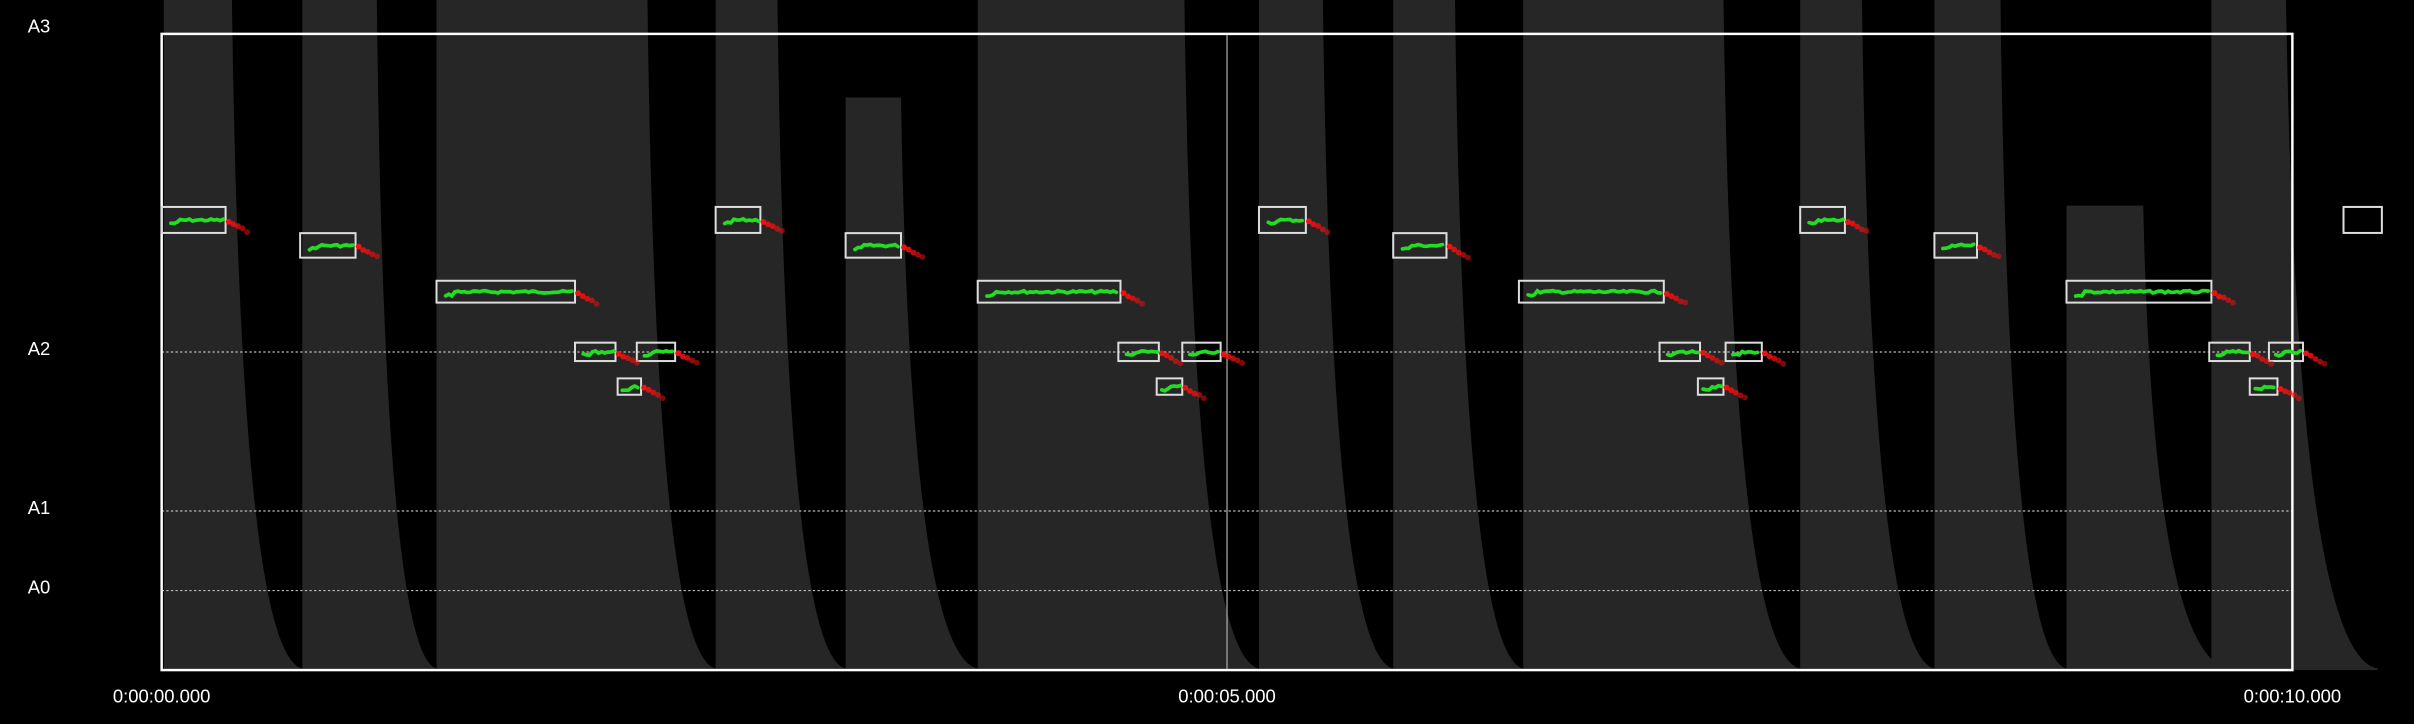 The width and height of the screenshot is (2414, 724). What do you see at coordinates (39, 507) in the screenshot?
I see `y-tick-label: A1` at bounding box center [39, 507].